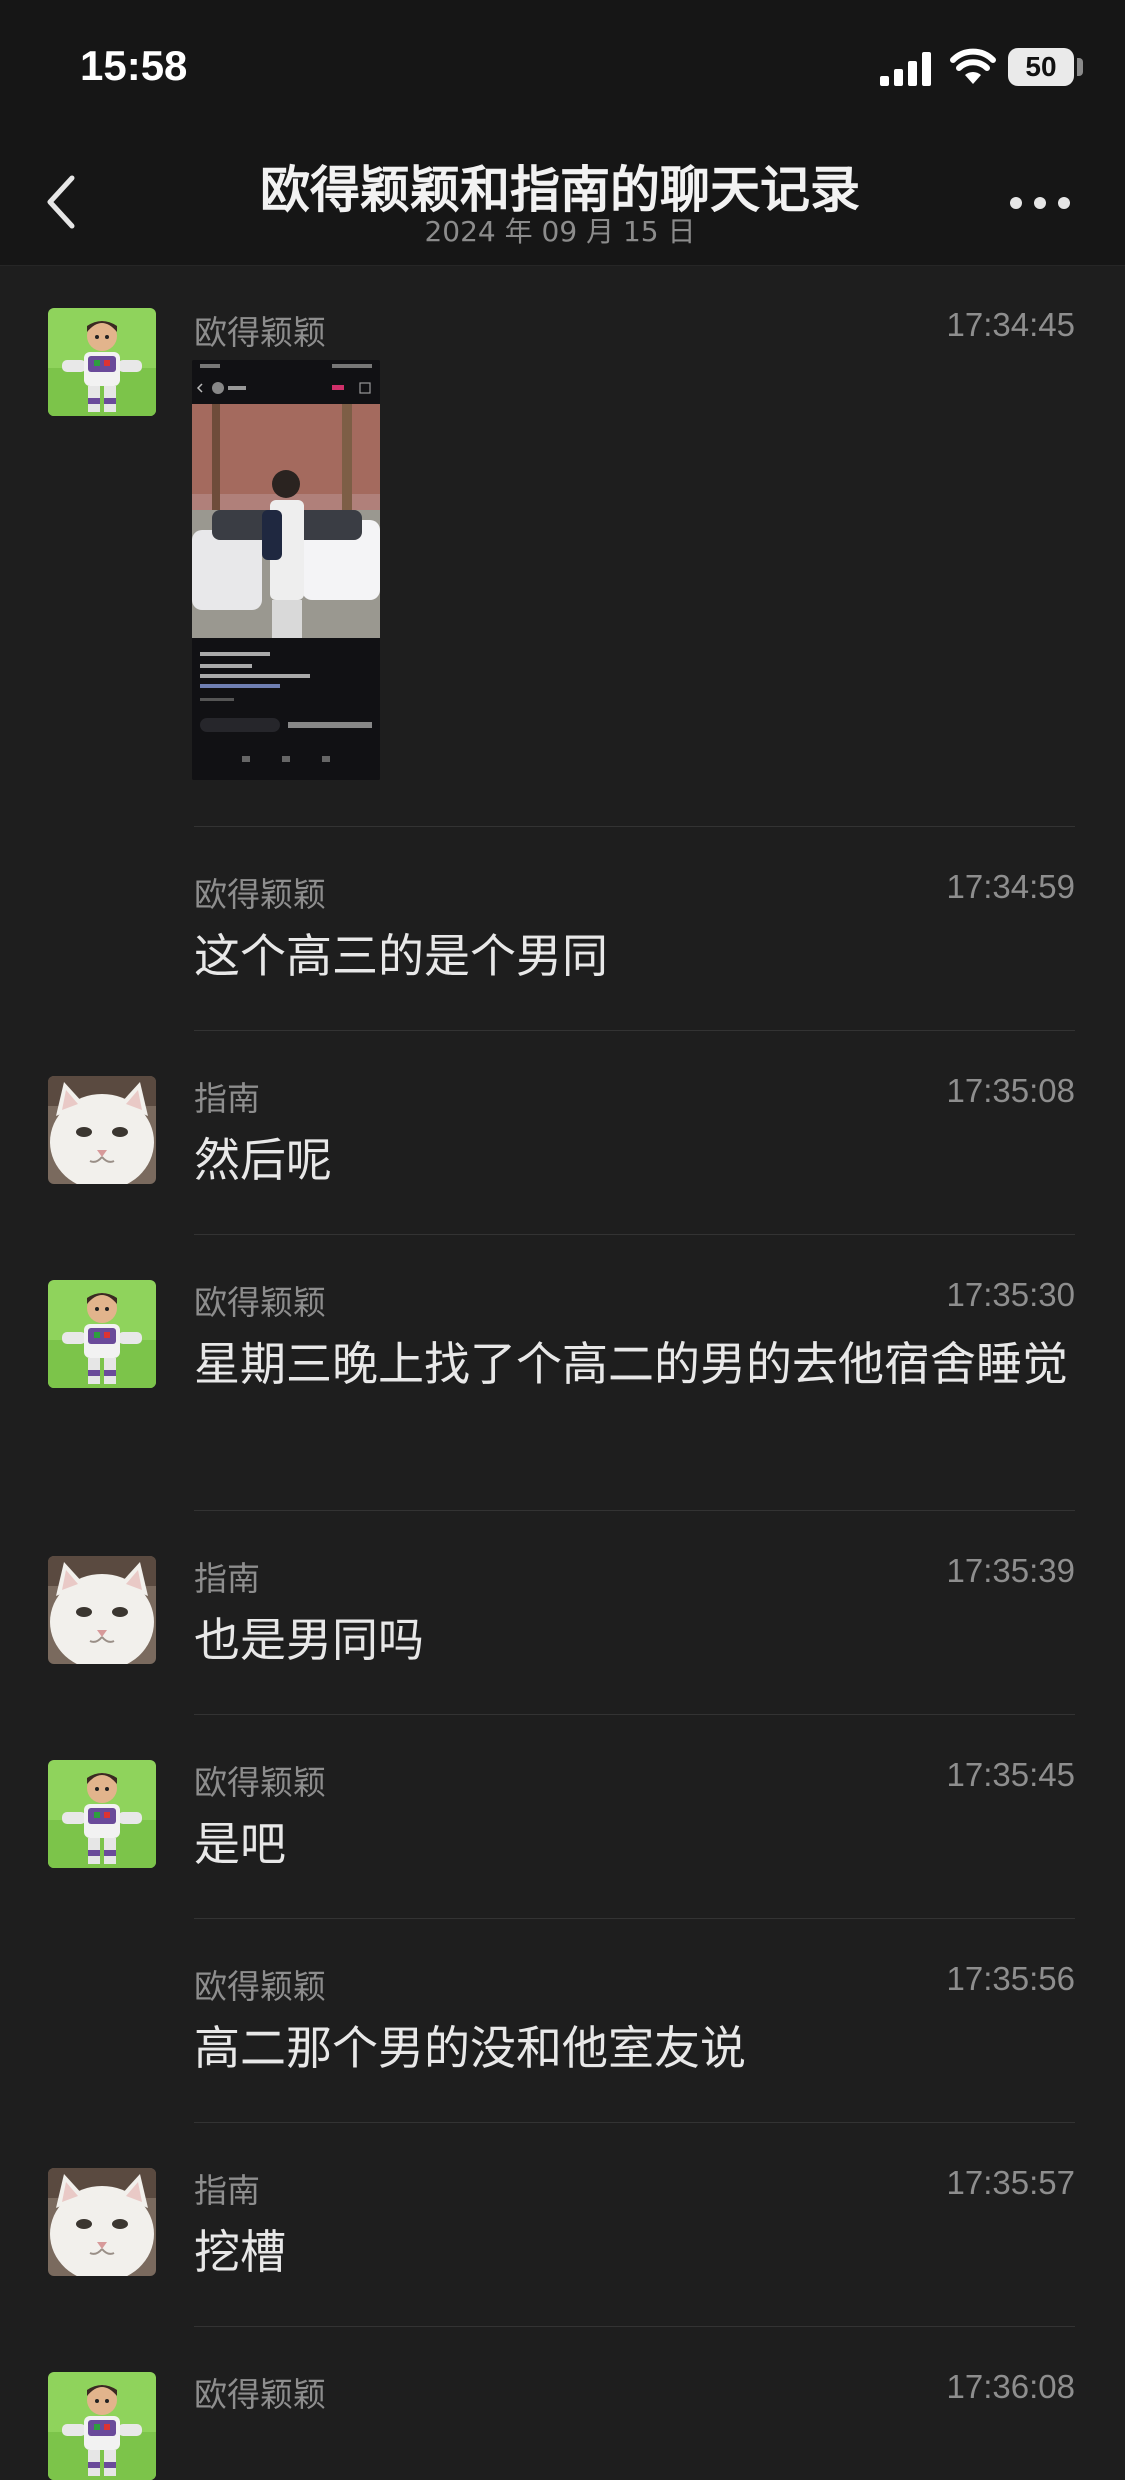  What do you see at coordinates (973, 66) in the screenshot?
I see `wifi-icon` at bounding box center [973, 66].